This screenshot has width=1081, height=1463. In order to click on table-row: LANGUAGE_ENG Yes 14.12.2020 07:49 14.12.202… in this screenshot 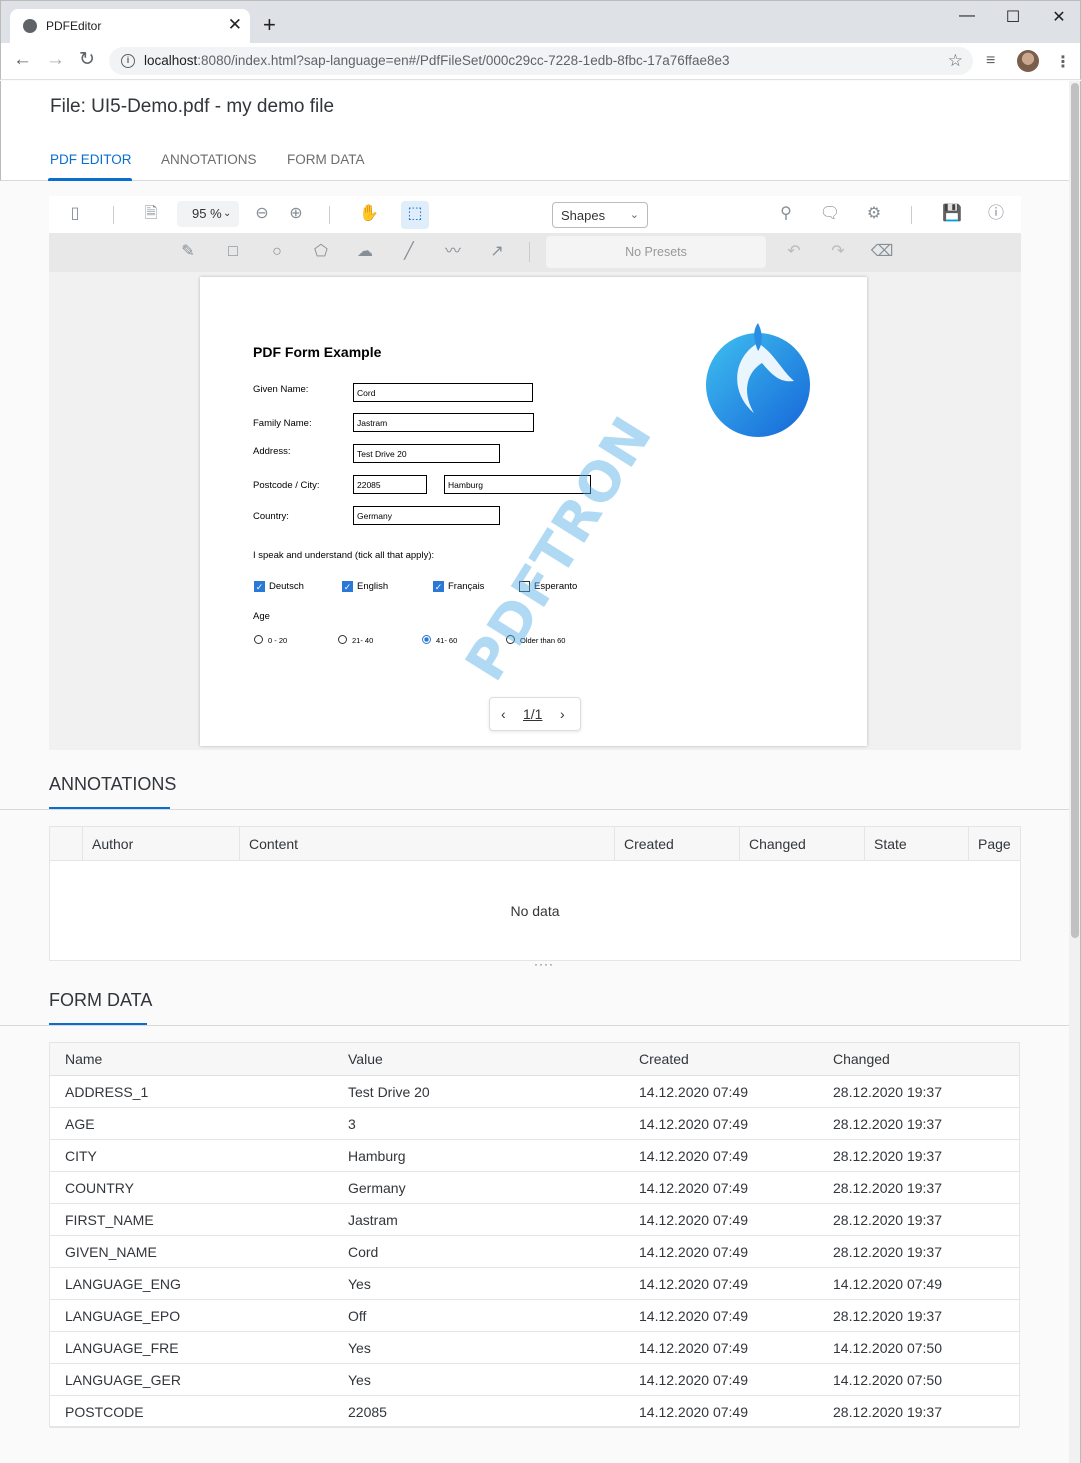, I will do `click(534, 1284)`.